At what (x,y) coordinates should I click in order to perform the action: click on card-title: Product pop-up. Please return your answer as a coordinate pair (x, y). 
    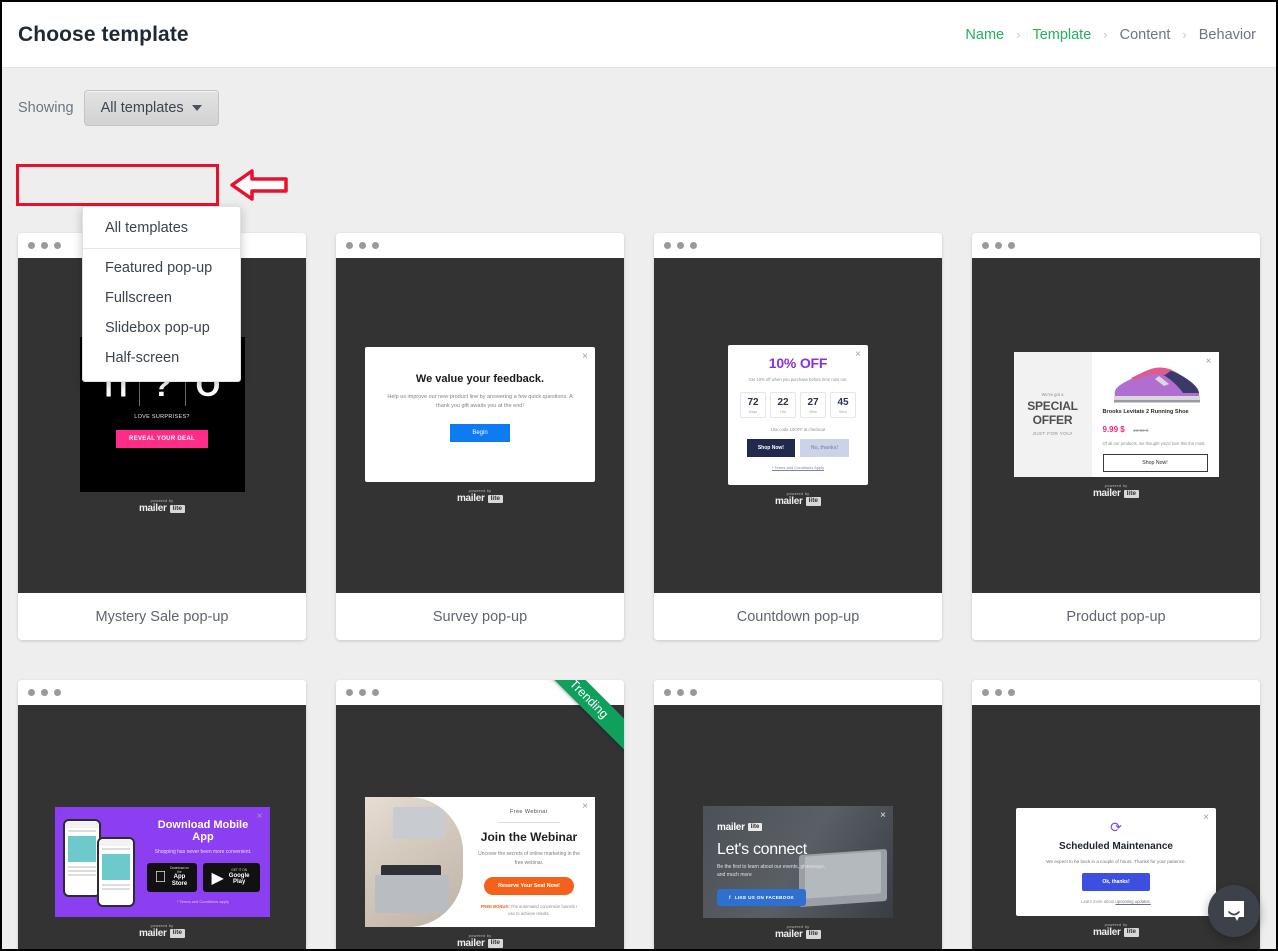
    Looking at the image, I should click on (1116, 616).